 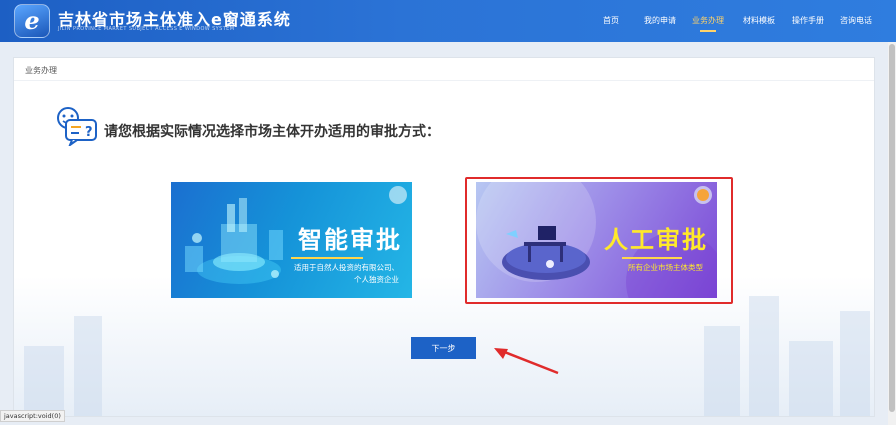 What do you see at coordinates (234, 241) in the screenshot?
I see `server-illustration-icon` at bounding box center [234, 241].